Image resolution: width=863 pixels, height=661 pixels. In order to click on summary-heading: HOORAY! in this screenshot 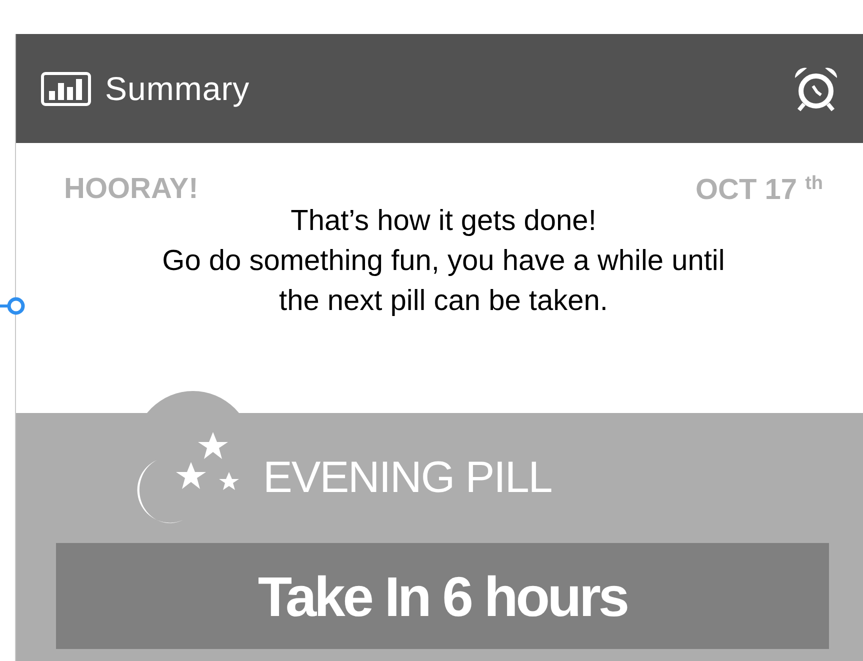, I will do `click(131, 189)`.